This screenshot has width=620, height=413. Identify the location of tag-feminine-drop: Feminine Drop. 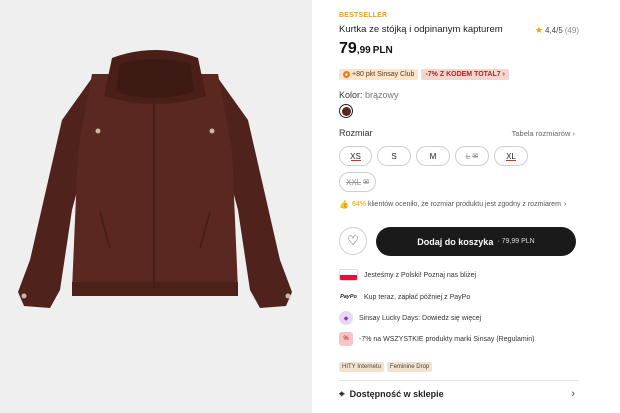
(409, 367).